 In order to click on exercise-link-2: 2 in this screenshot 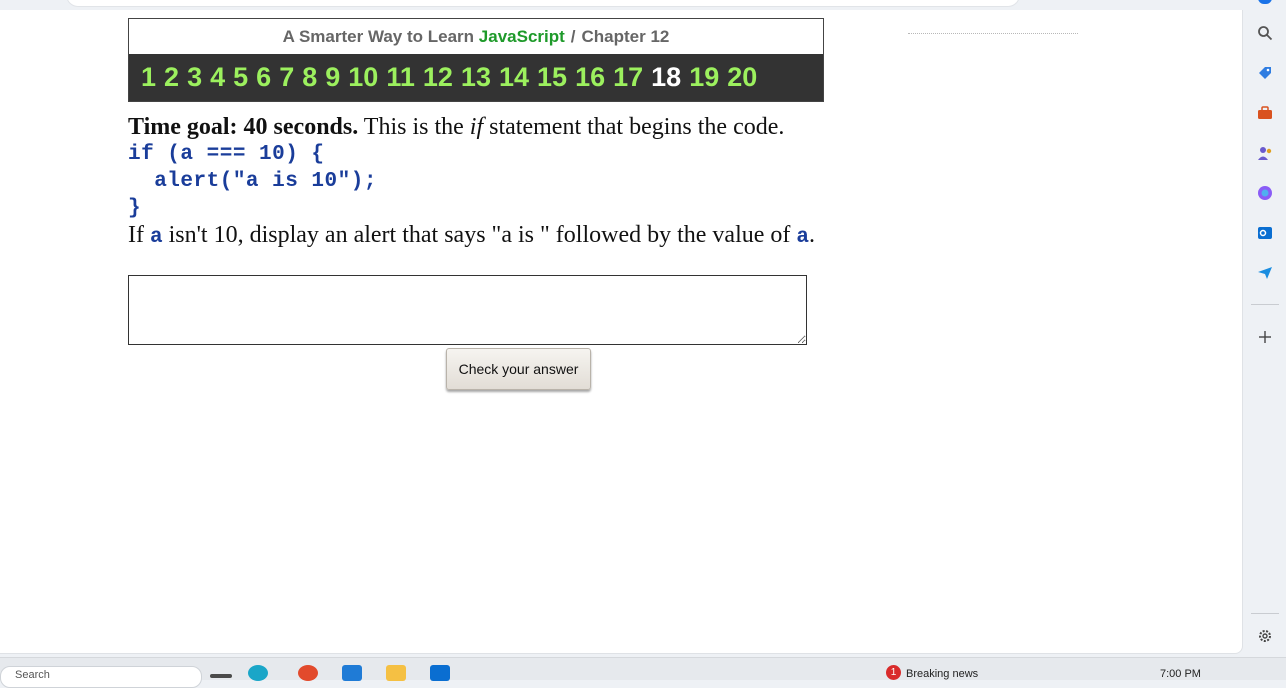, I will do `click(171, 77)`.